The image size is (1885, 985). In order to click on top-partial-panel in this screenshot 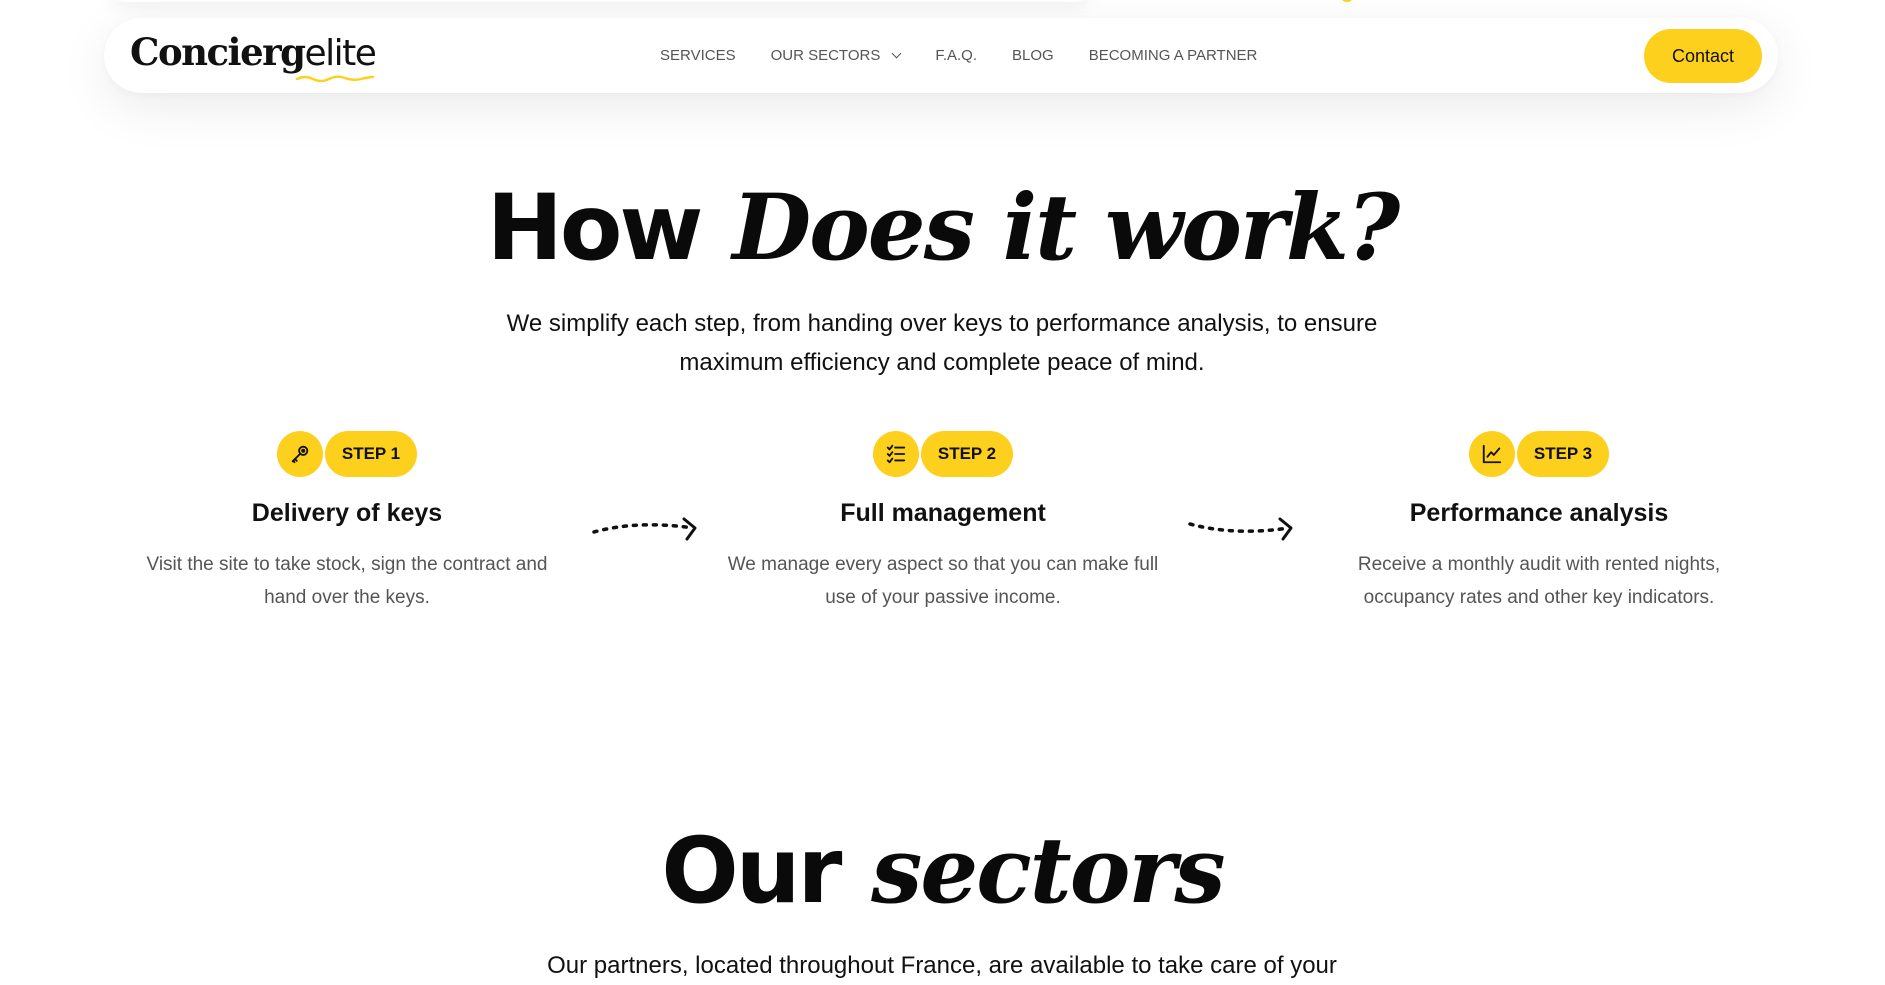, I will do `click(600, 1)`.